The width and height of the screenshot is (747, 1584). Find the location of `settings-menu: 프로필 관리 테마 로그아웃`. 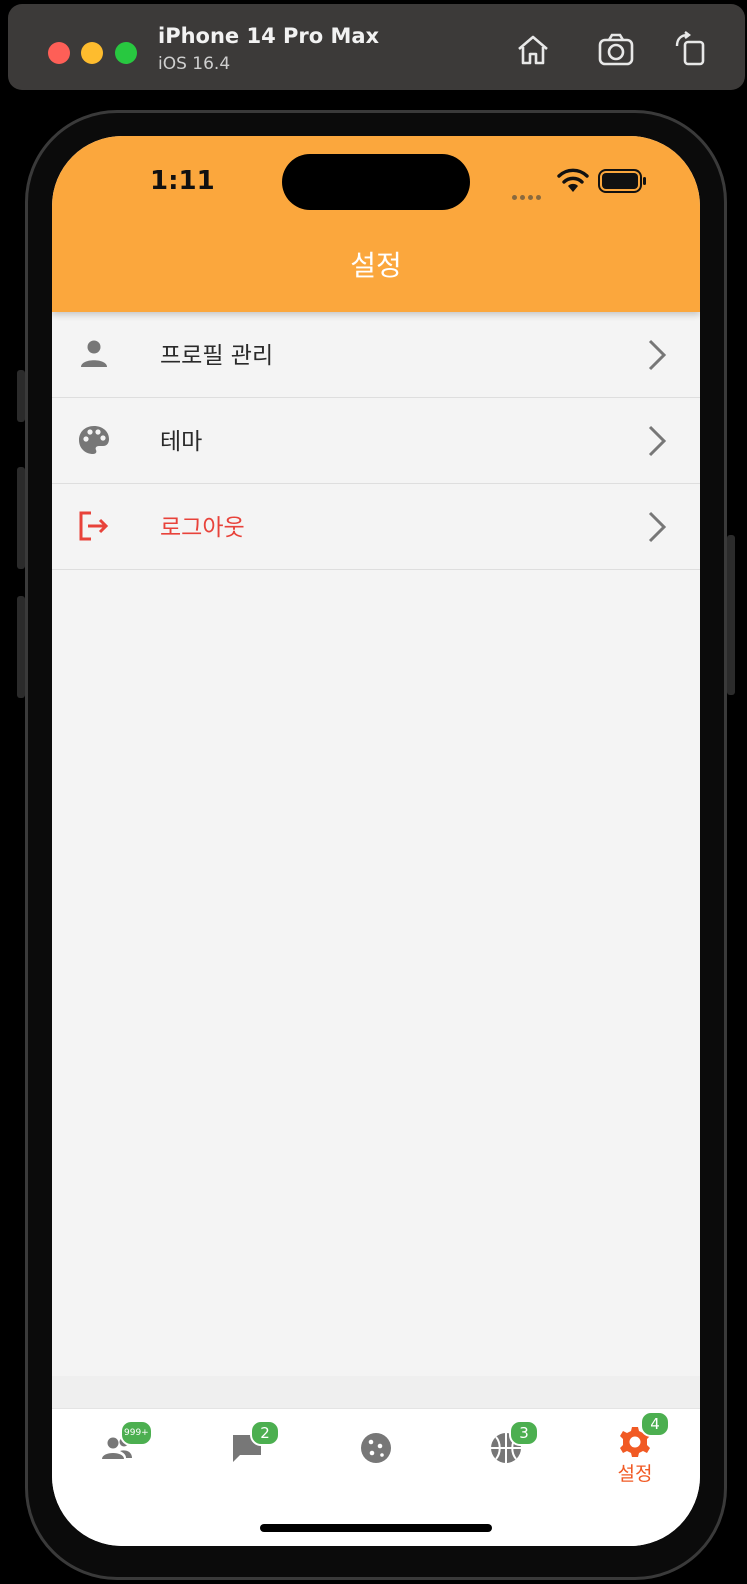

settings-menu: 프로필 관리 테마 로그아웃 is located at coordinates (376, 441).